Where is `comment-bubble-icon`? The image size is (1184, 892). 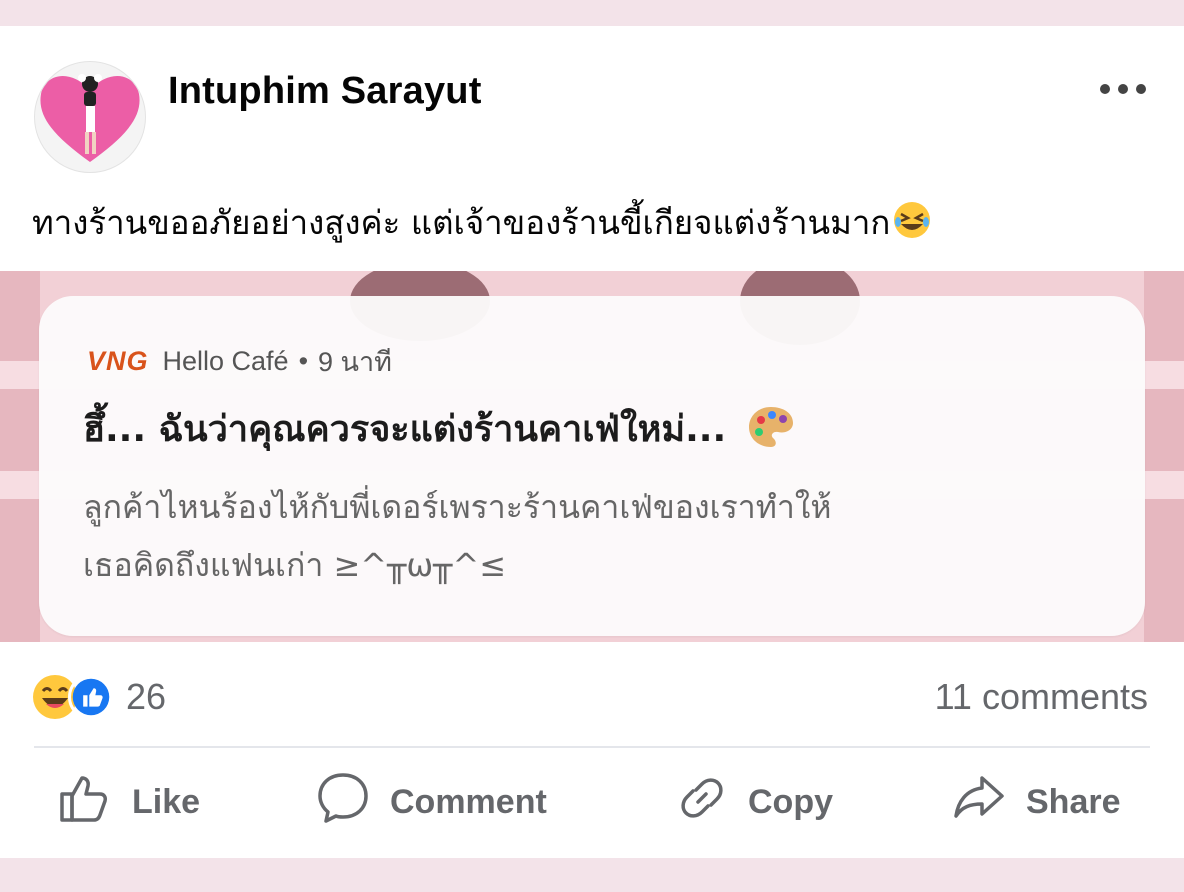 comment-bubble-icon is located at coordinates (353, 802).